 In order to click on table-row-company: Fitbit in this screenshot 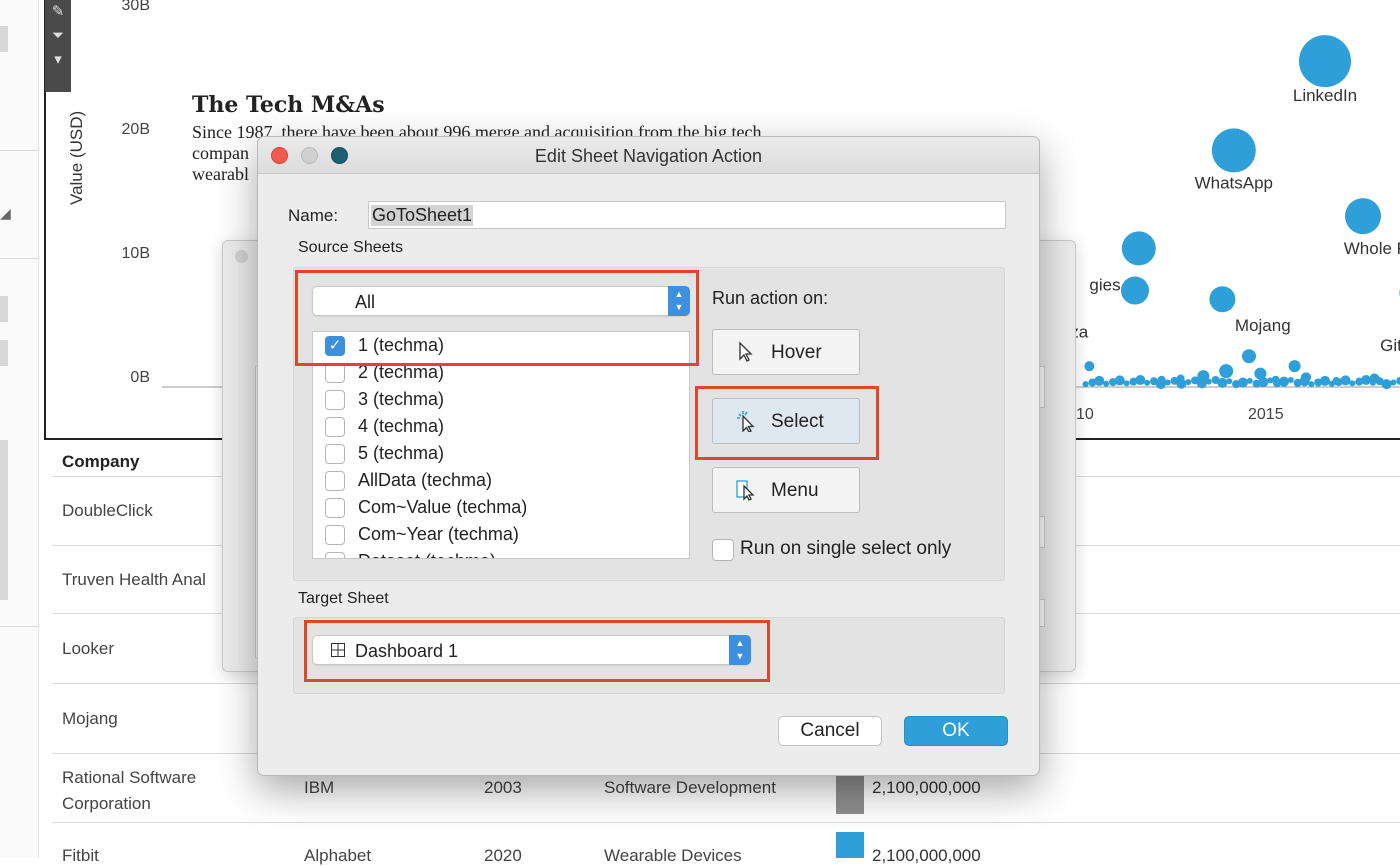, I will do `click(80, 856)`.